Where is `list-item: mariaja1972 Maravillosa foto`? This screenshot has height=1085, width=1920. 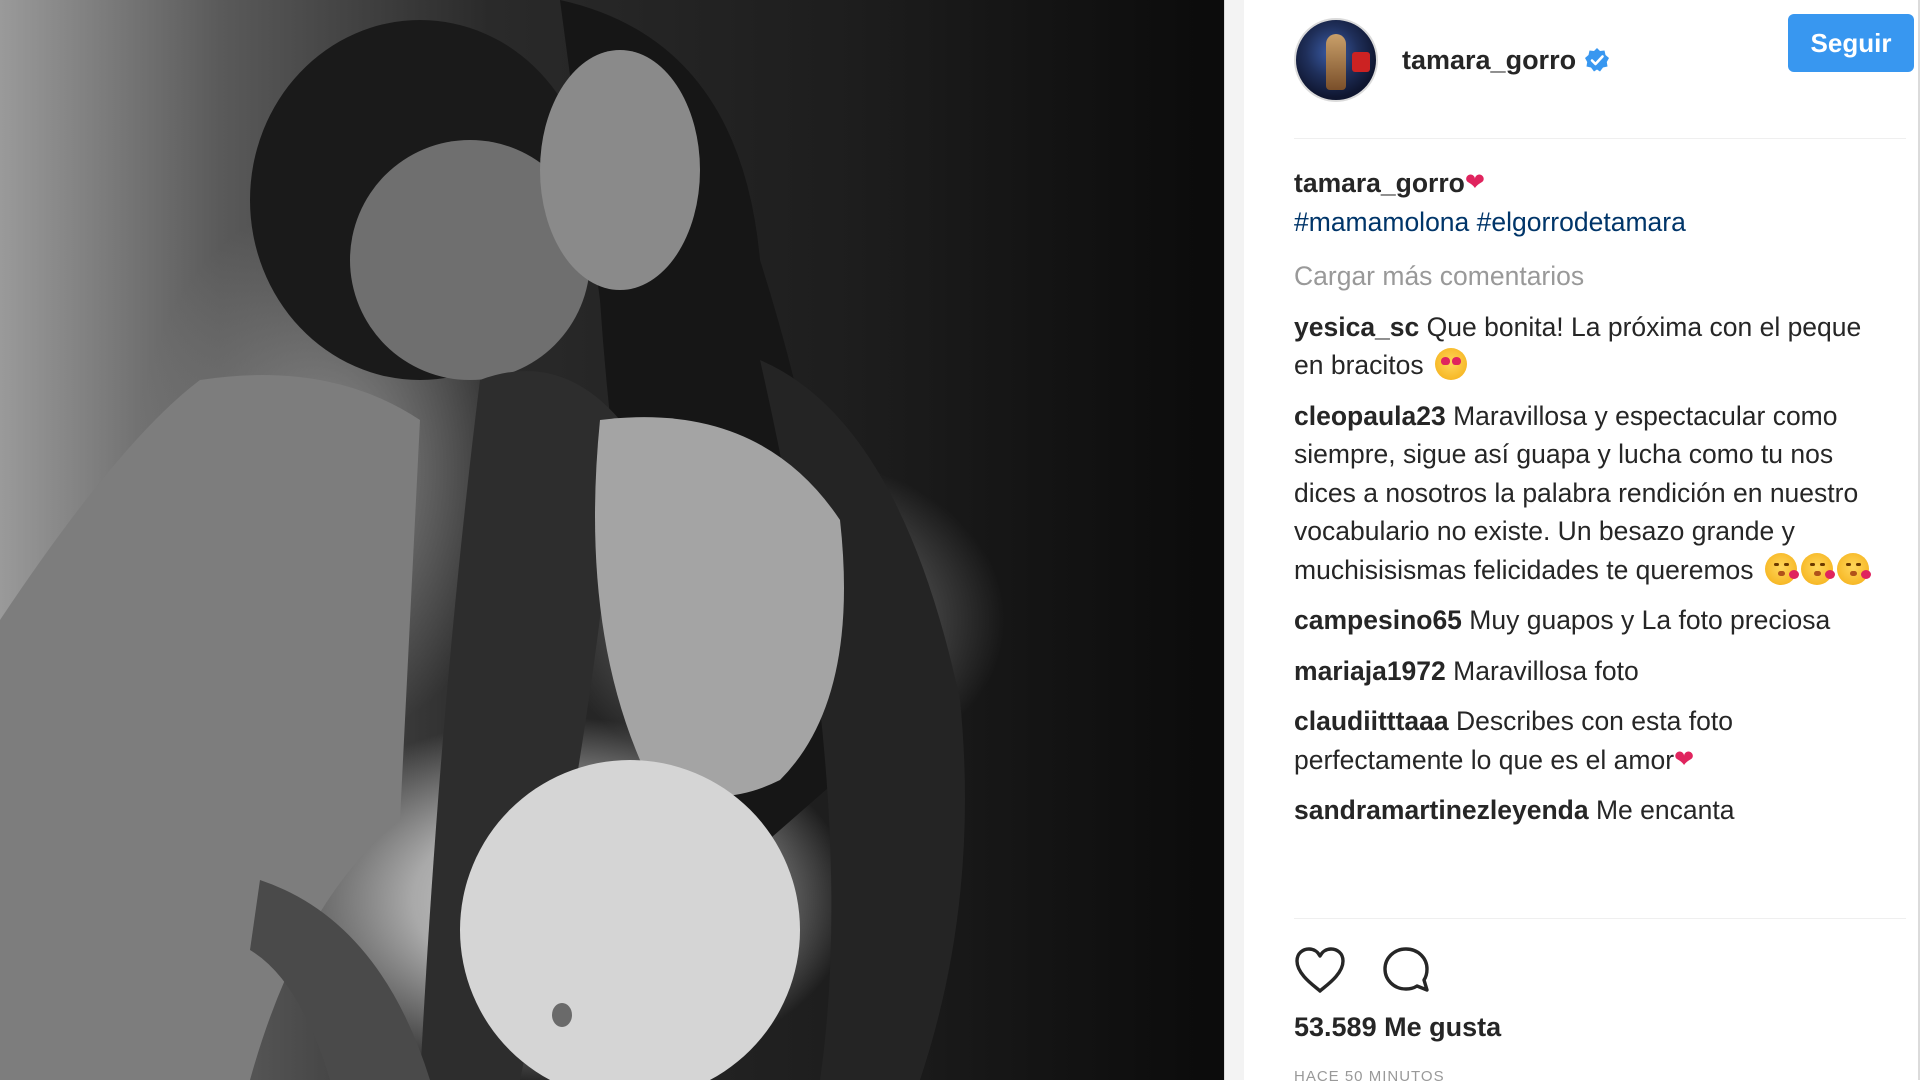 list-item: mariaja1972 Maravillosa foto is located at coordinates (1594, 671).